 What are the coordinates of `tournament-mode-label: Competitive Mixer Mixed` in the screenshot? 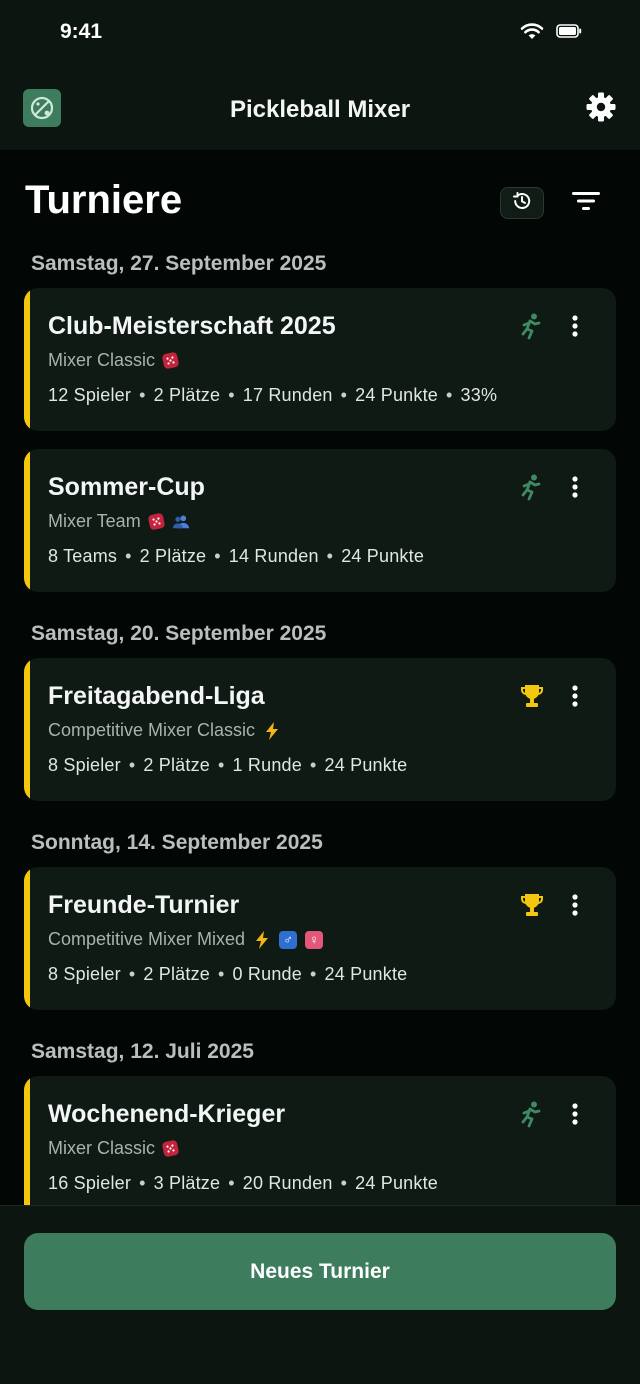 It's located at (147, 939).